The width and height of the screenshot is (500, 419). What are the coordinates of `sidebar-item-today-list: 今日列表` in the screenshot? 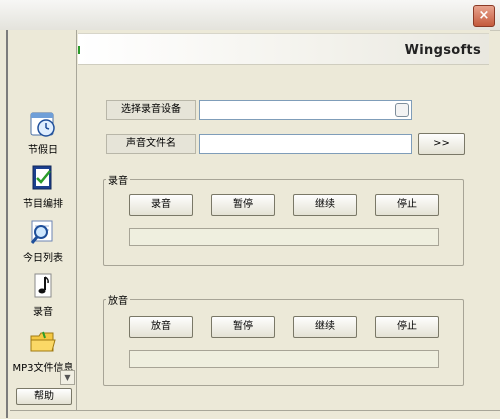 It's located at (43, 241).